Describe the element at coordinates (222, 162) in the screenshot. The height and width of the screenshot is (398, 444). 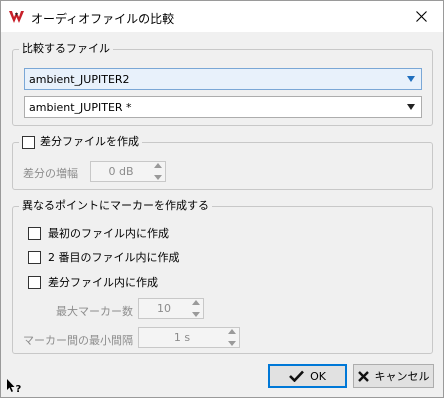
I see `diff-group: 差分ファイルを作成 差分の増幅 0 dB` at that location.